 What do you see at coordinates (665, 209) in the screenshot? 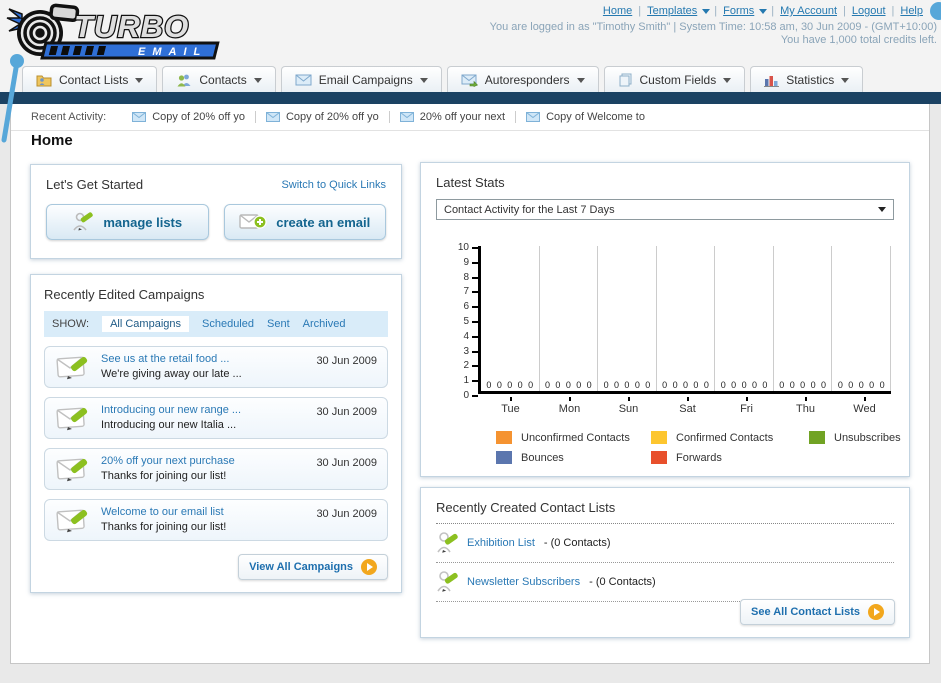
I see `stats-period-select: Contact Activity for the Last 7 Days` at bounding box center [665, 209].